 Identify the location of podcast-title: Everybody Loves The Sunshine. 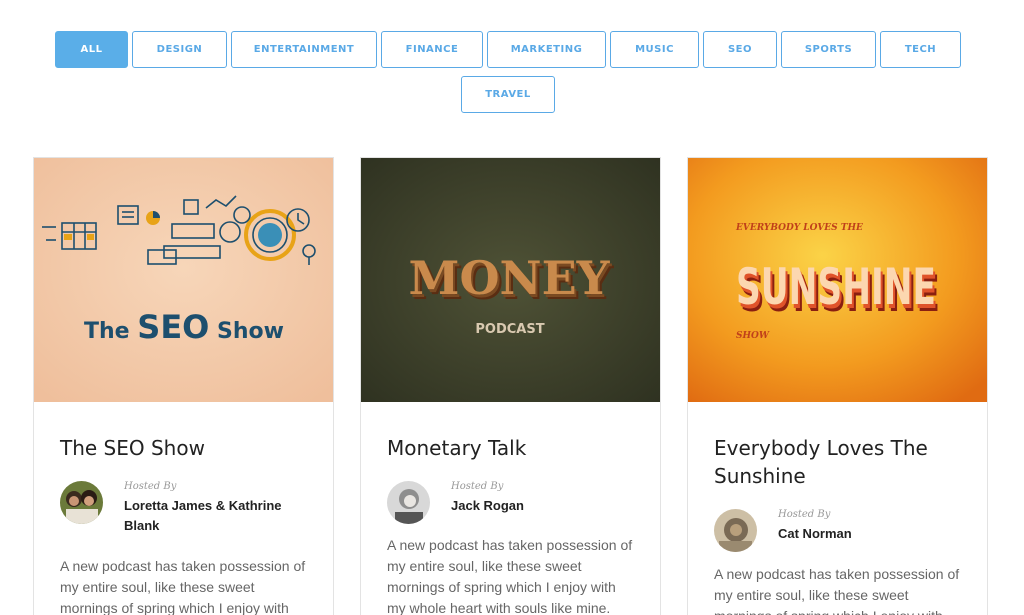
(839, 462).